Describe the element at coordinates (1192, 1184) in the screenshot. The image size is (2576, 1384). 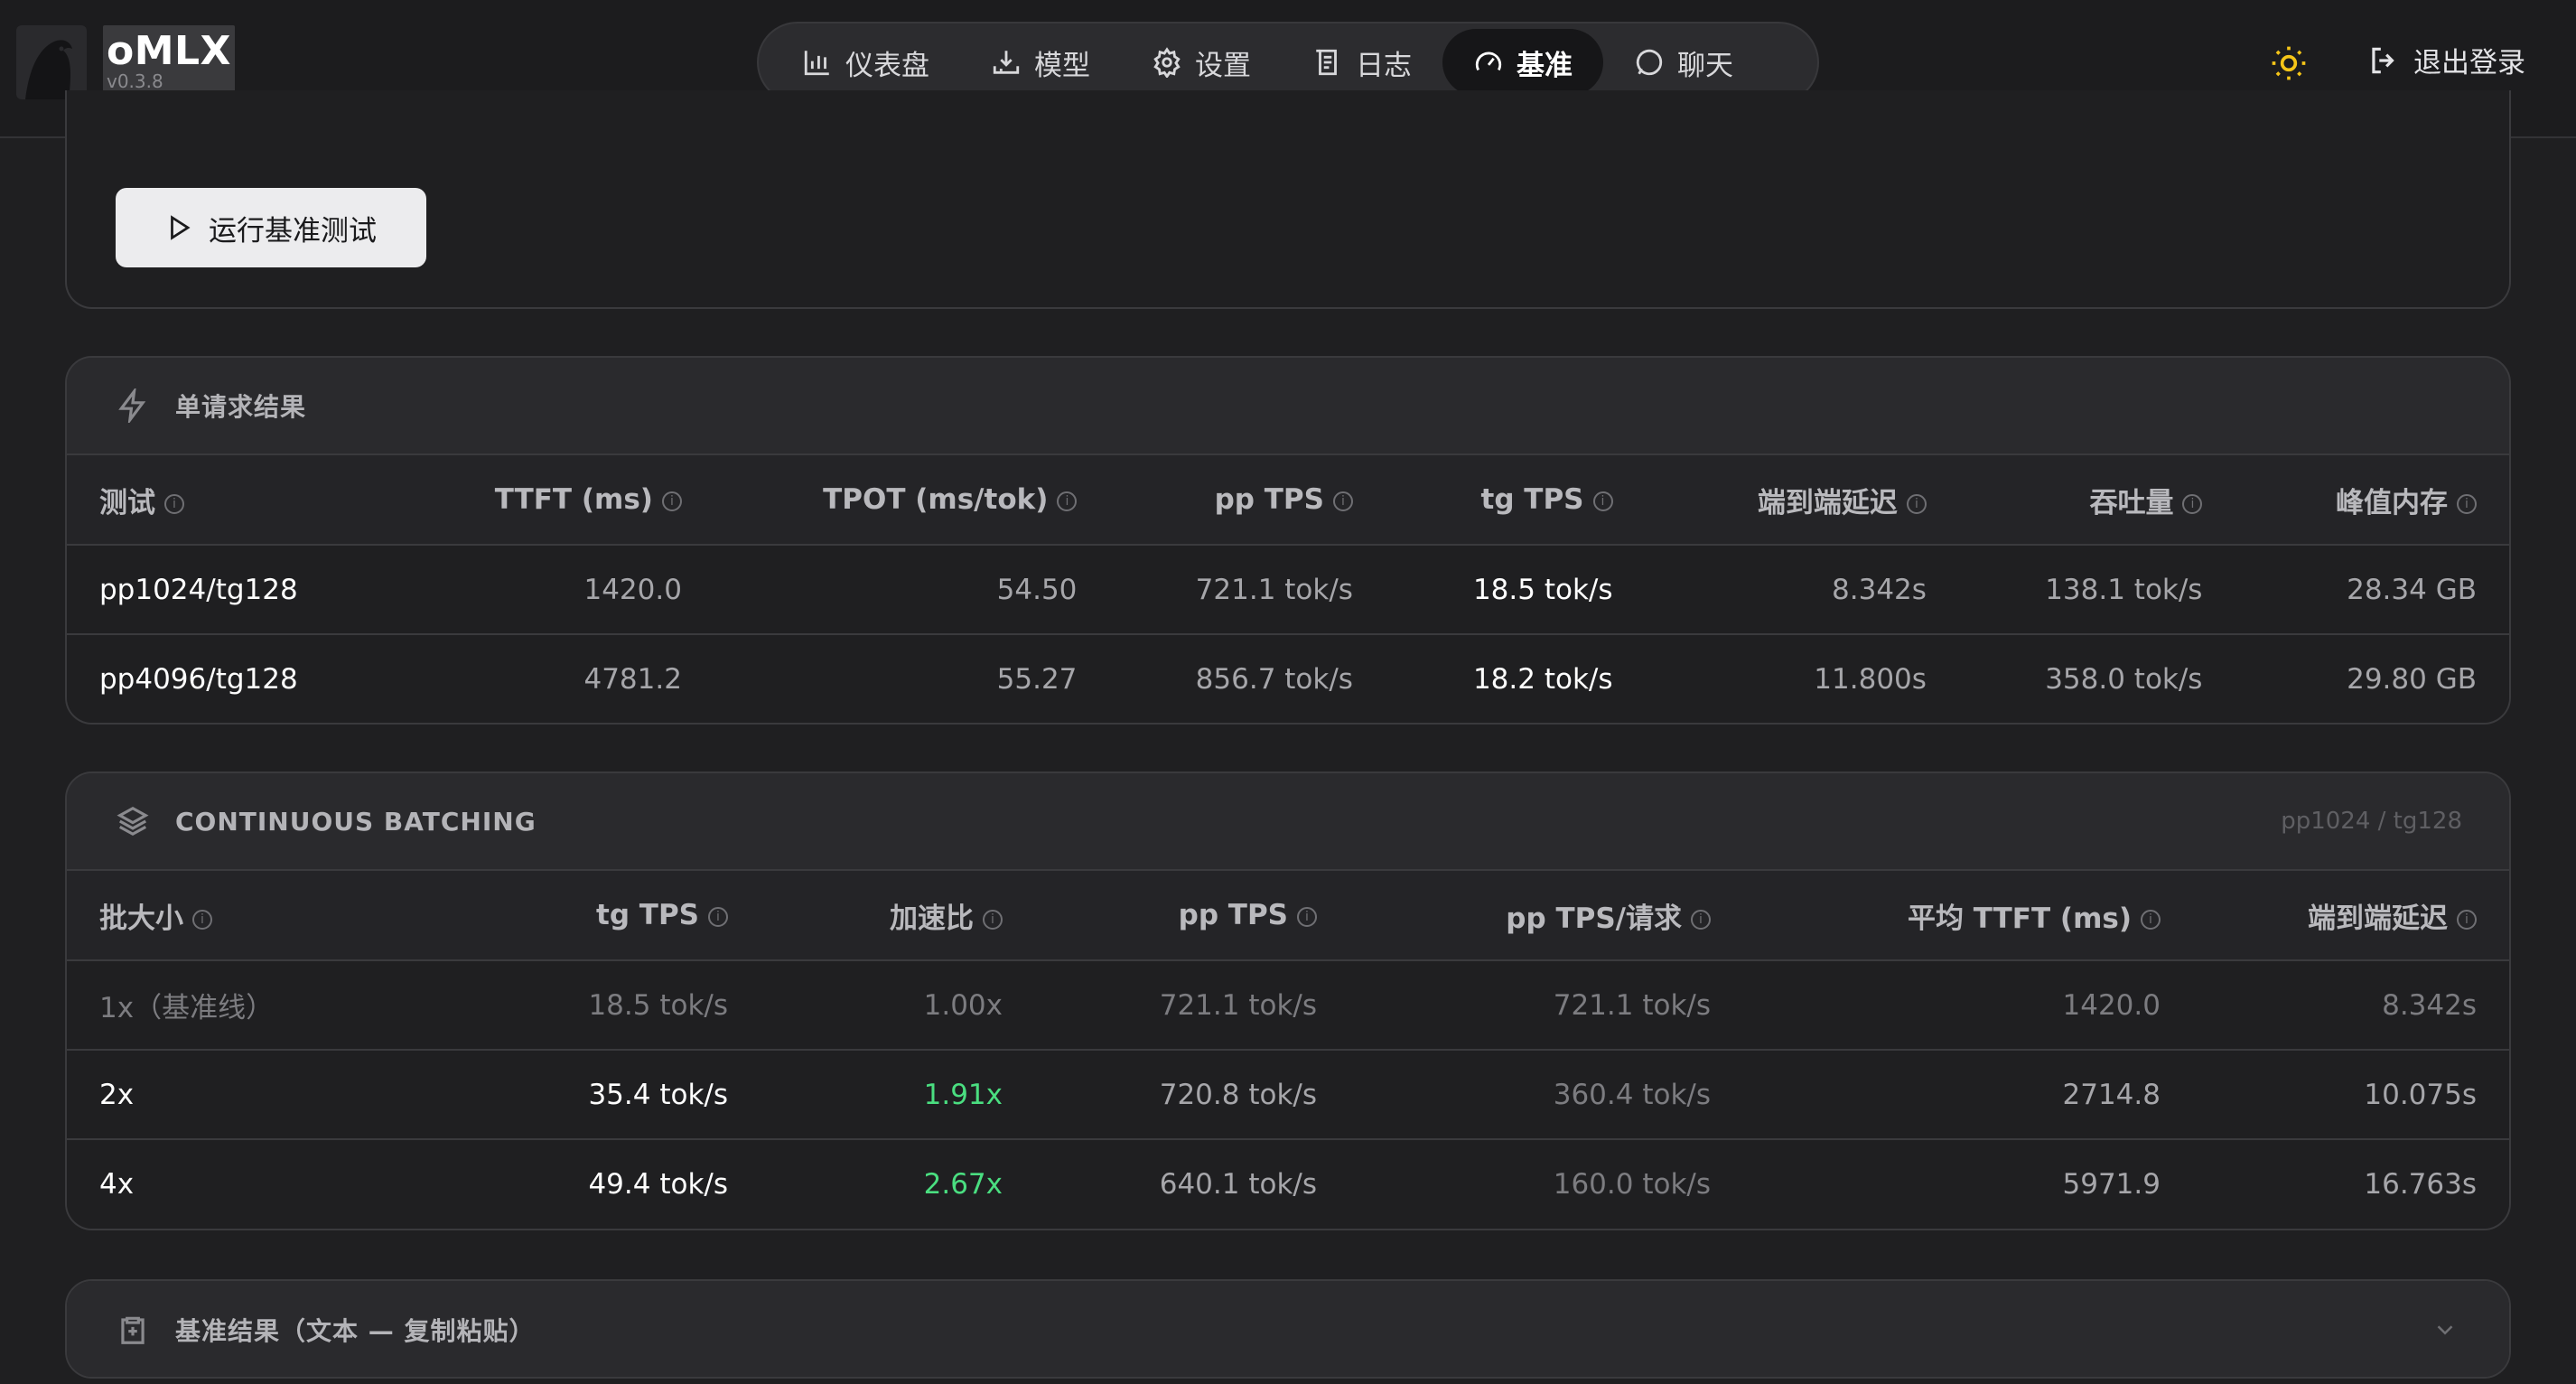
I see `cell-pp-tps: 640.1 tok/s` at that location.